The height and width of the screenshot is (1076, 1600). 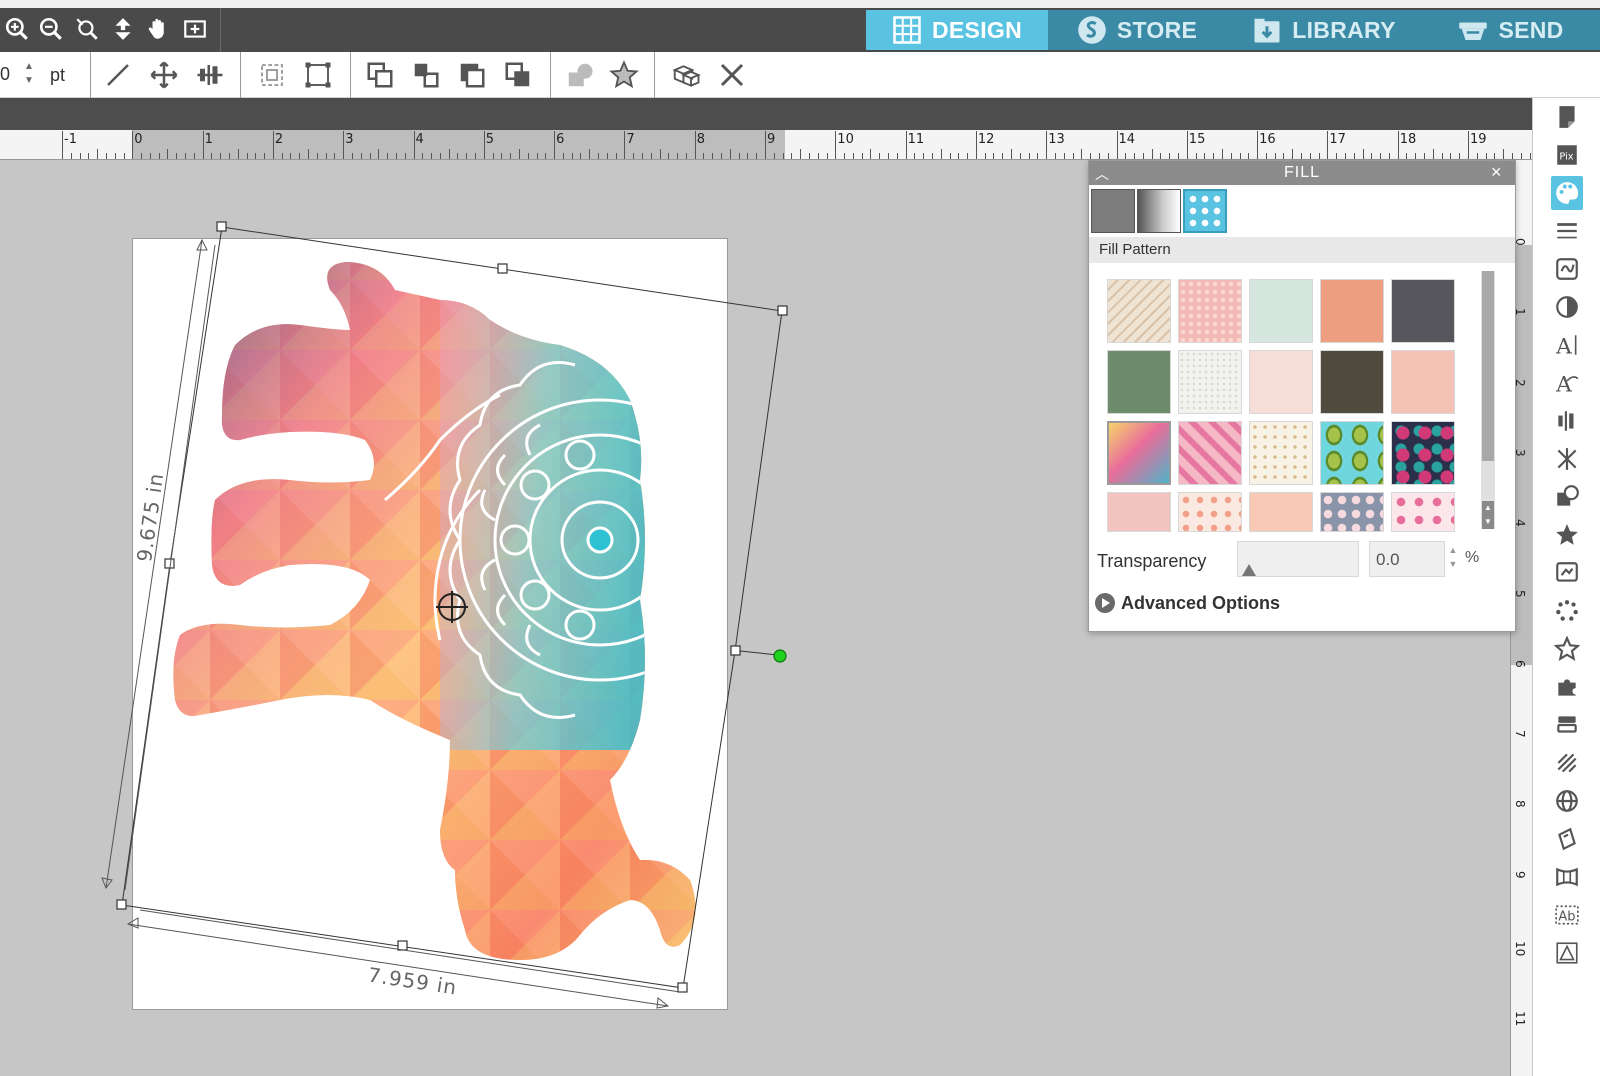 I want to click on collapse-chevron-icon: ︿, so click(x=1104, y=173).